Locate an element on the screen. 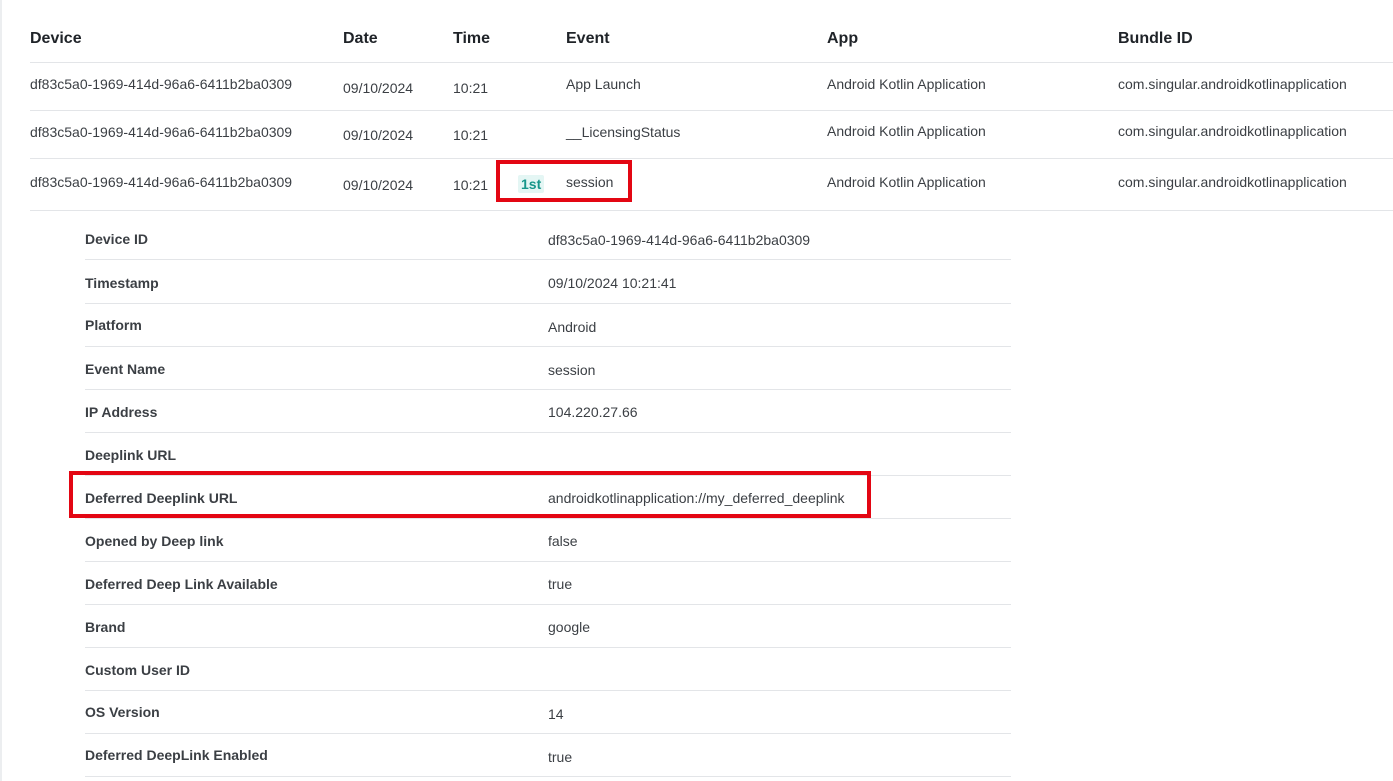  detail-row-deferred-deep-link-available: Deferred Deep Link Available true is located at coordinates (548, 583).